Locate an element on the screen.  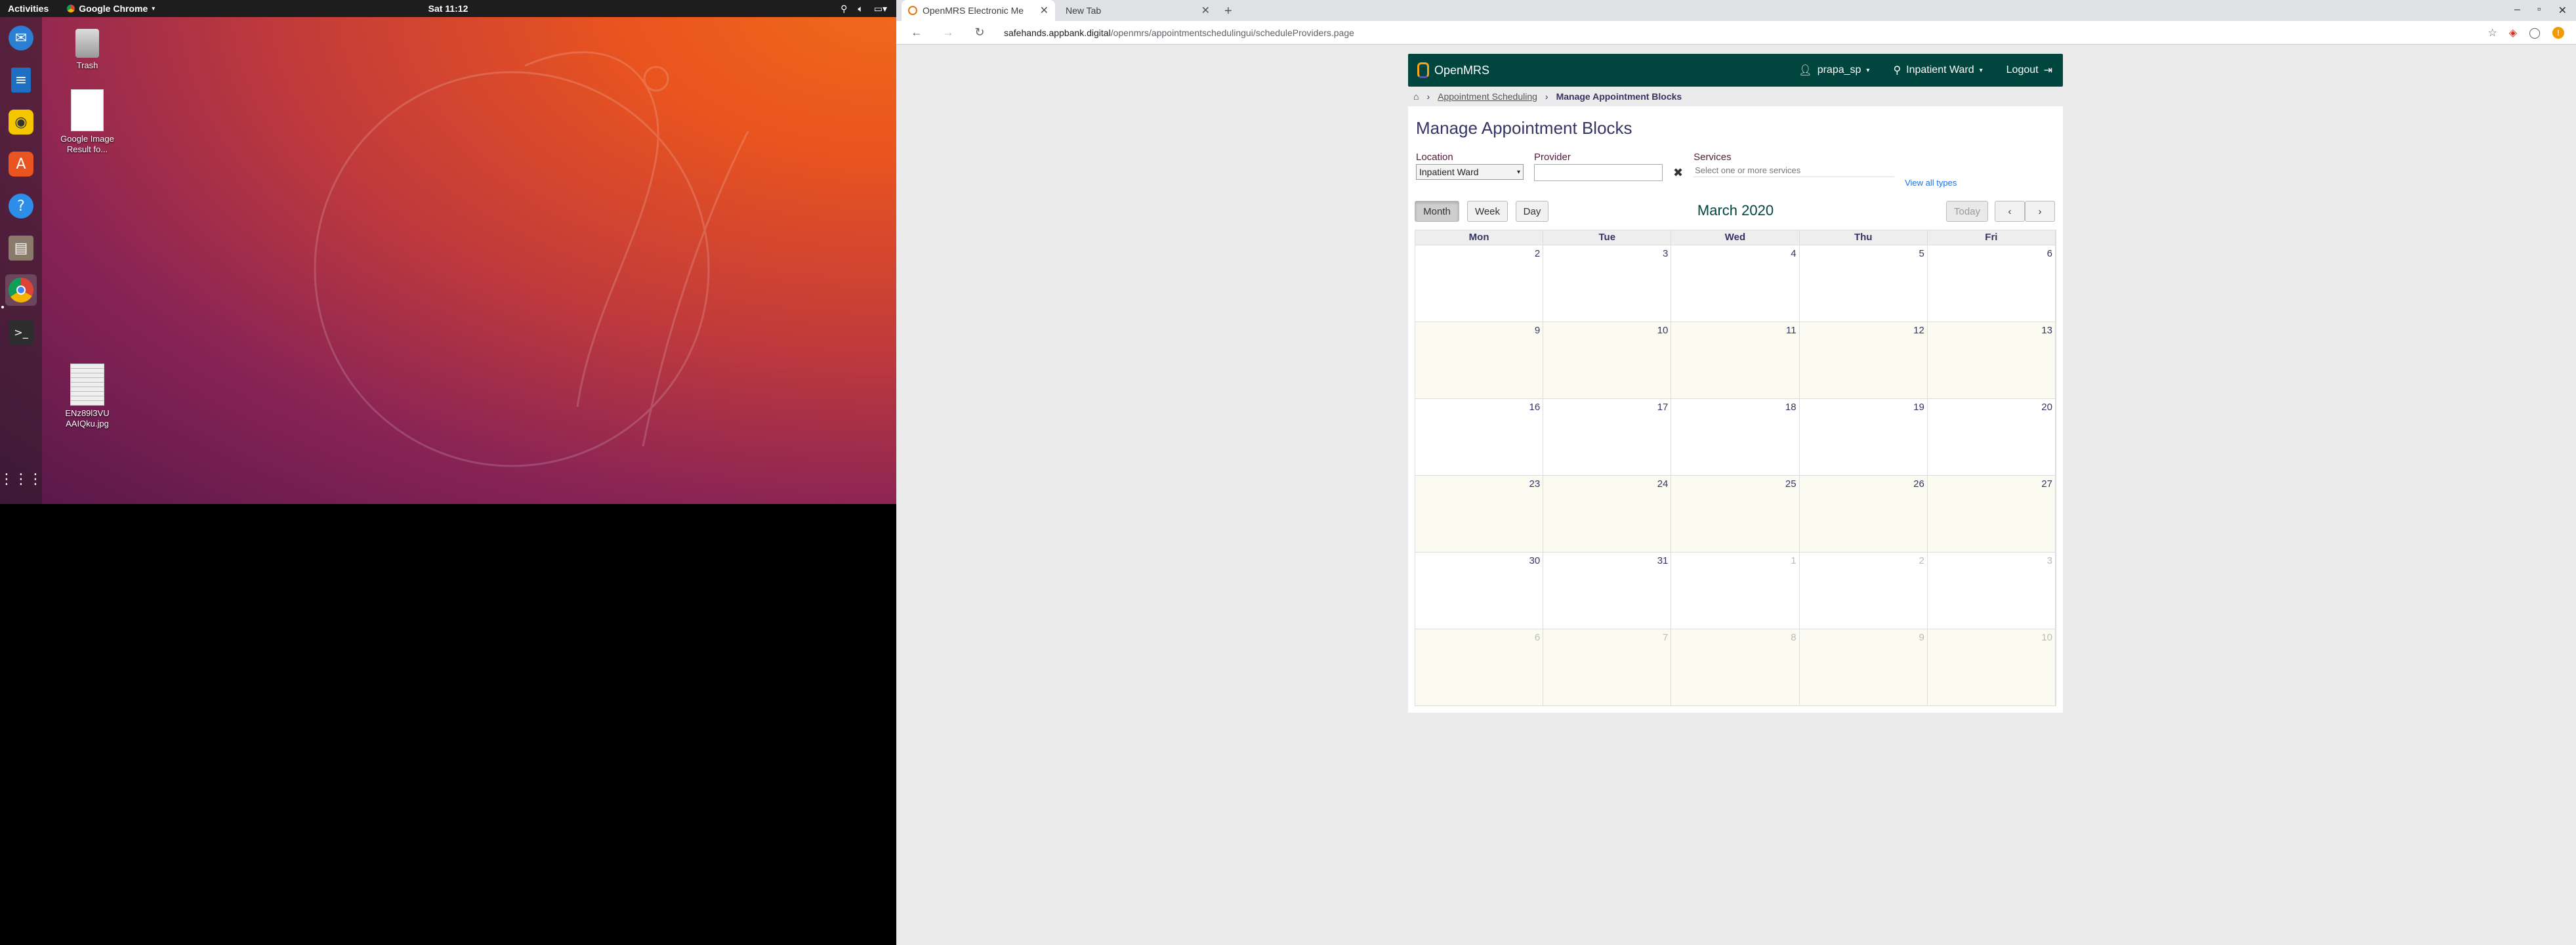
home-icon: ⌂ is located at coordinates (1416, 96).